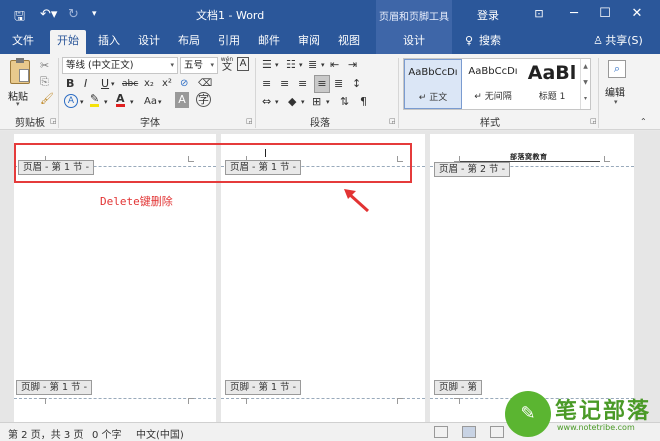 The height and width of the screenshot is (441, 660). What do you see at coordinates (356, 84) in the screenshot?
I see `line-spacing-icon: ↕` at bounding box center [356, 84].